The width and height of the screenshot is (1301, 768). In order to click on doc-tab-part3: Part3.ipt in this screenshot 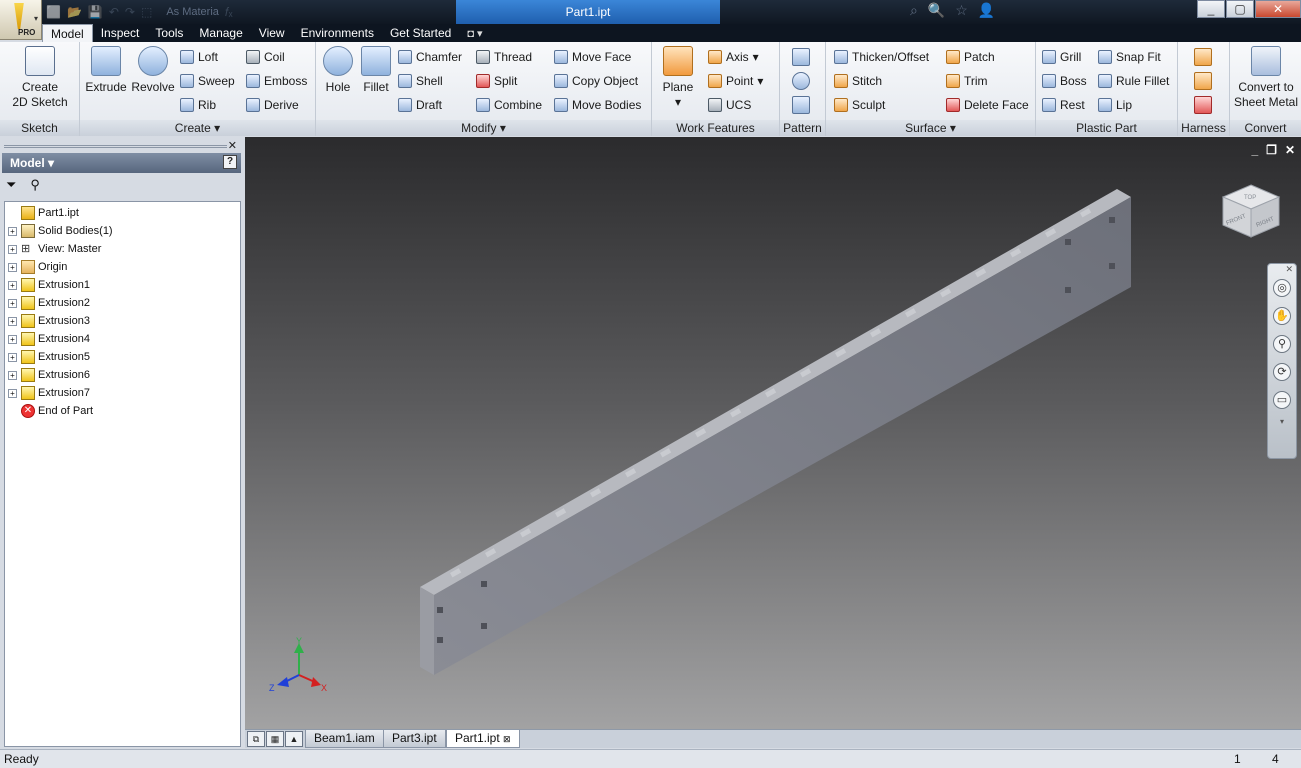, I will do `click(414, 739)`.